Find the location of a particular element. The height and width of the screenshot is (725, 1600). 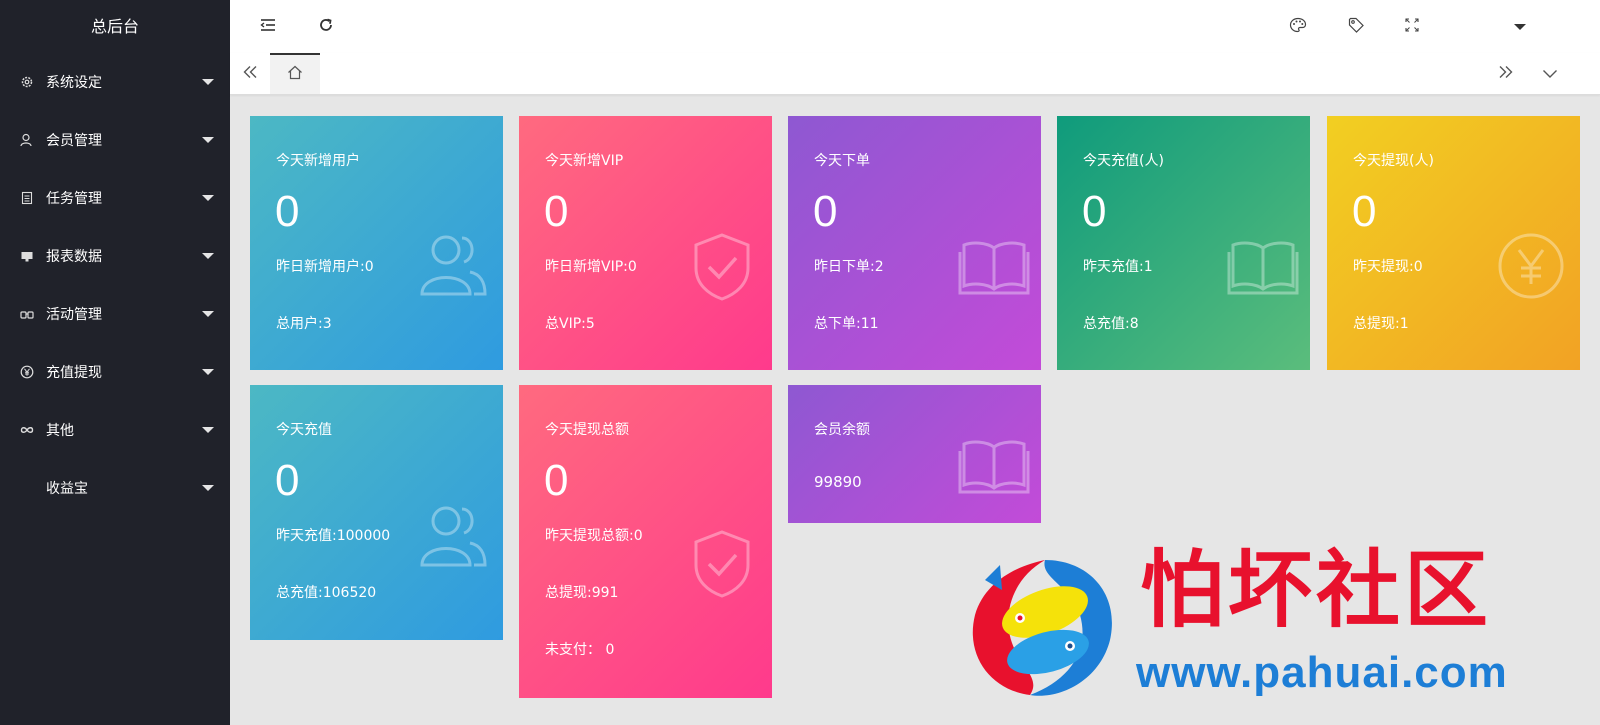

sidebar-item-system-settings: 系统设定 is located at coordinates (115, 82).